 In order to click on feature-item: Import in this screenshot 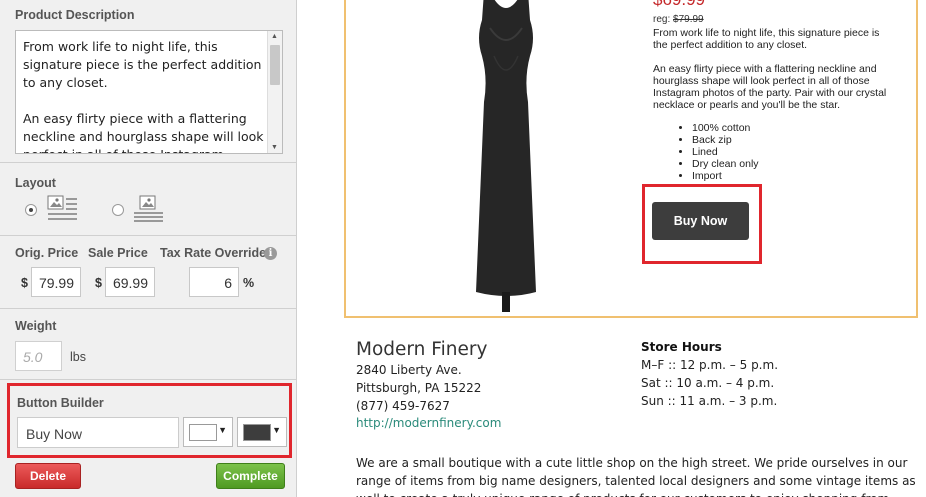, I will do `click(725, 176)`.